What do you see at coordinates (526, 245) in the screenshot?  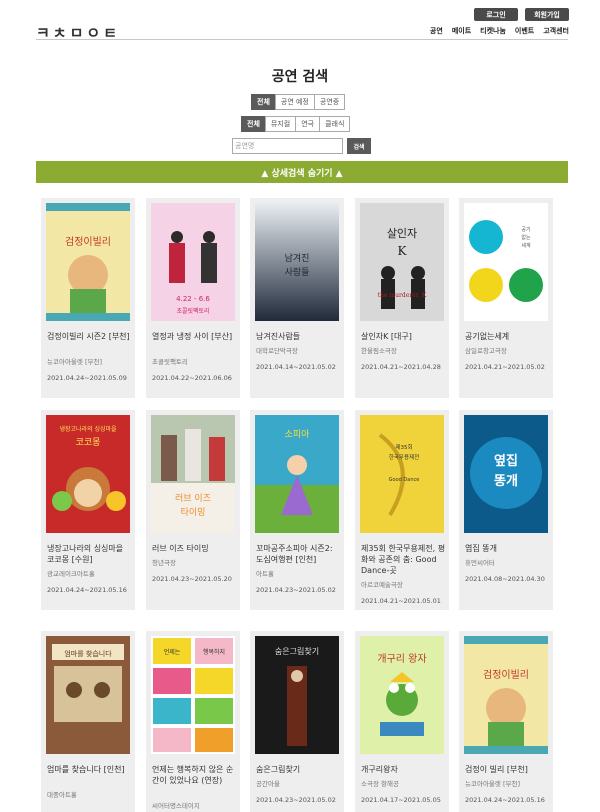 I see `svg-text: 세계` at bounding box center [526, 245].